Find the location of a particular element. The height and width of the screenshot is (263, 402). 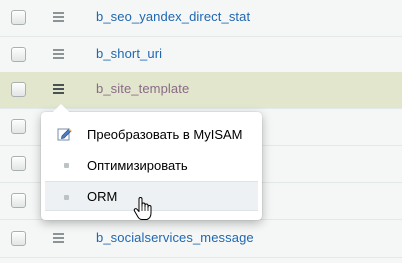

menu-item-convert-myisam: Преобразовать в MyISAM is located at coordinates (151, 134).